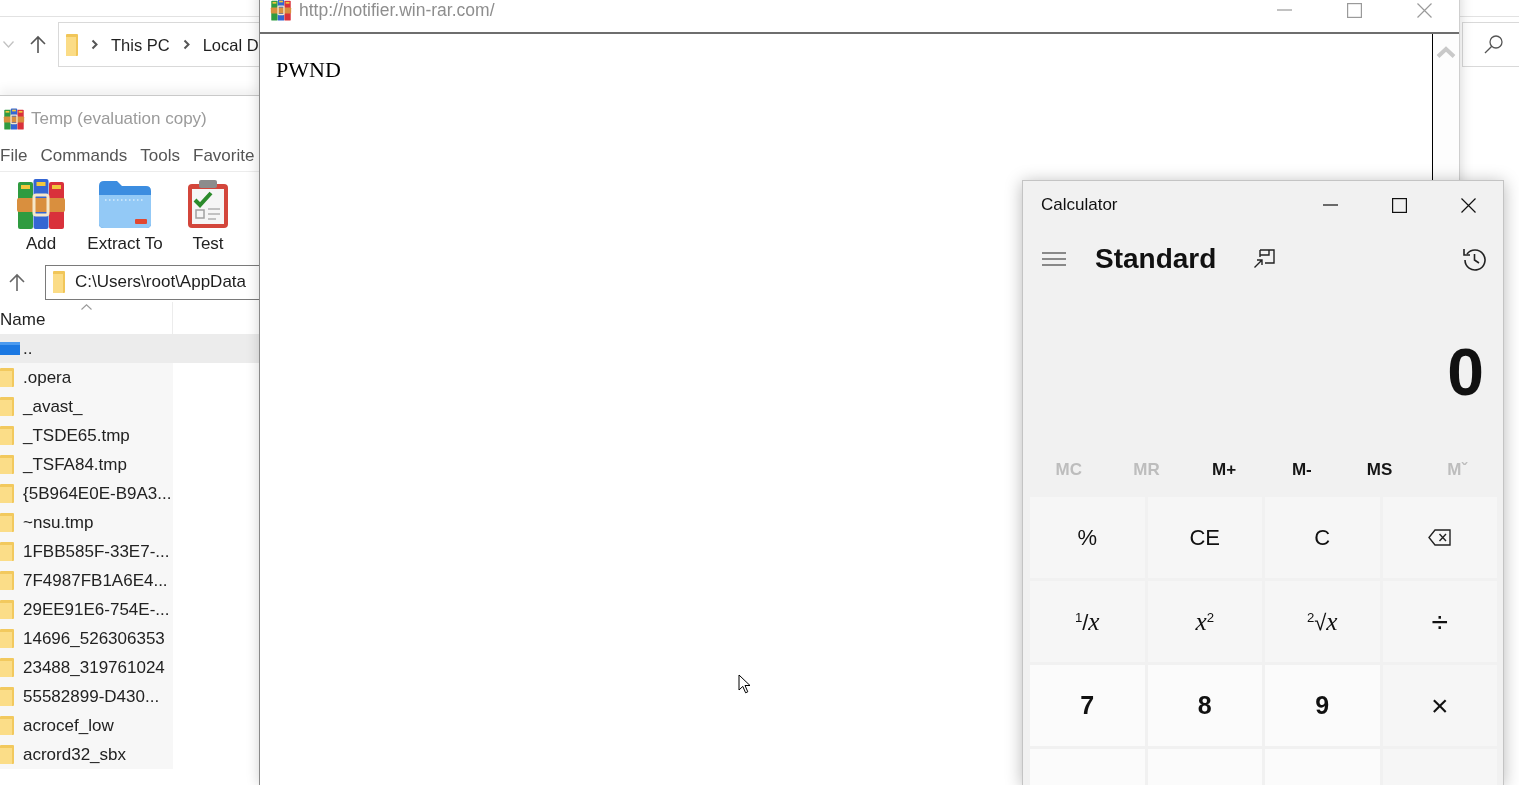 Image resolution: width=1519 pixels, height=785 pixels. What do you see at coordinates (1446, 52) in the screenshot?
I see `scroll-up-icon` at bounding box center [1446, 52].